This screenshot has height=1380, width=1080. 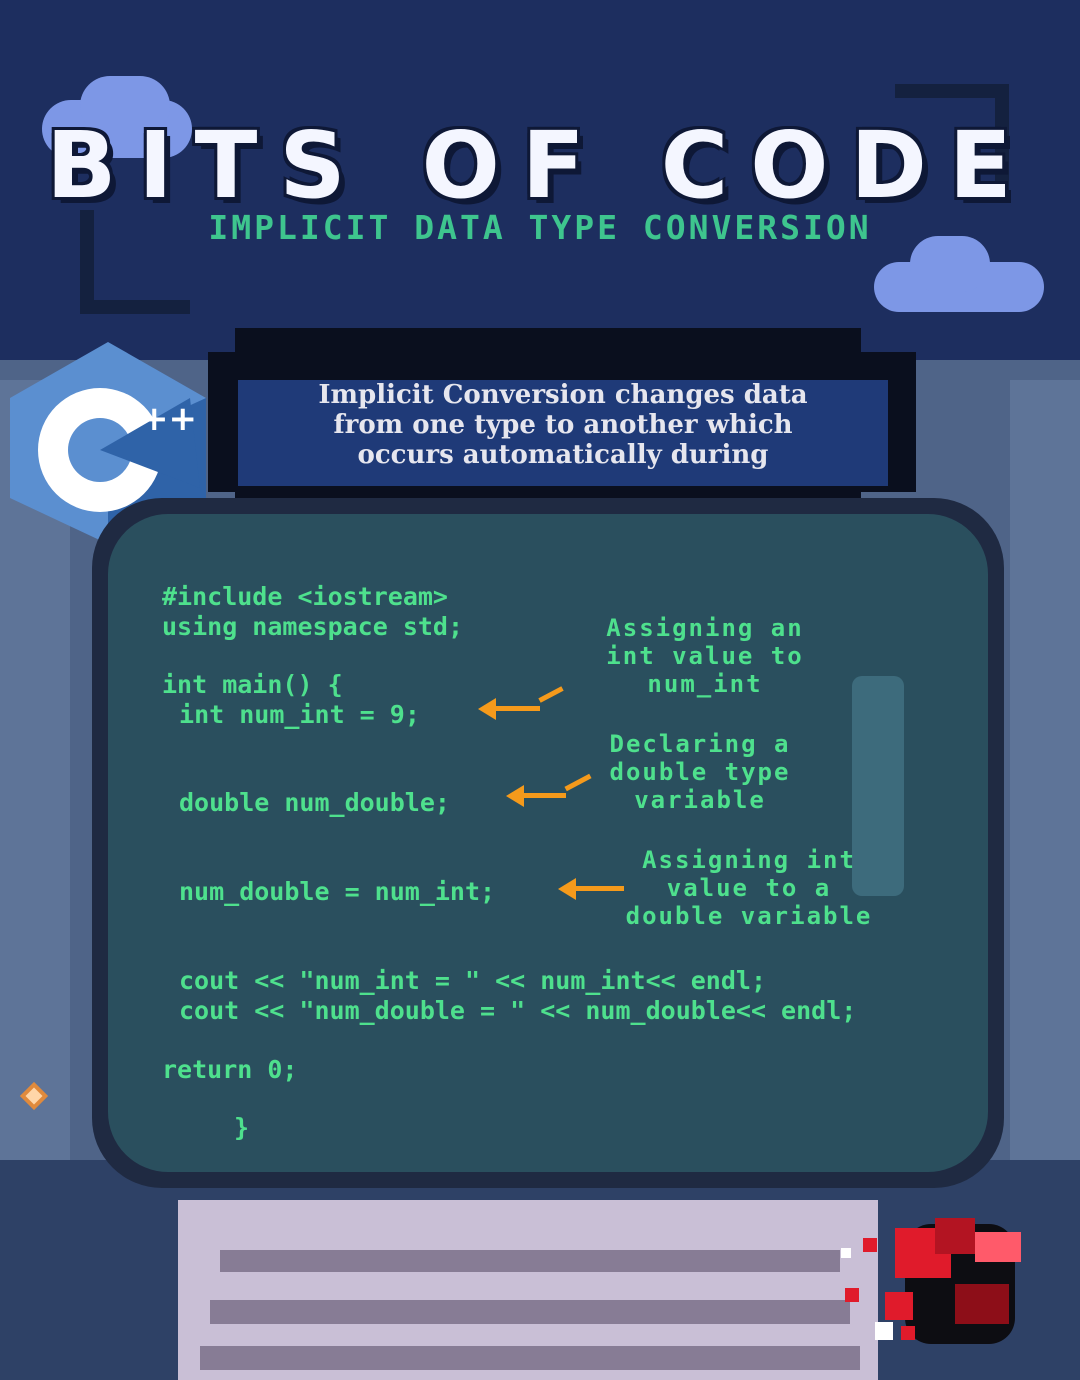 What do you see at coordinates (168, 419) in the screenshot?
I see `cpp-logo-plus: ++` at bounding box center [168, 419].